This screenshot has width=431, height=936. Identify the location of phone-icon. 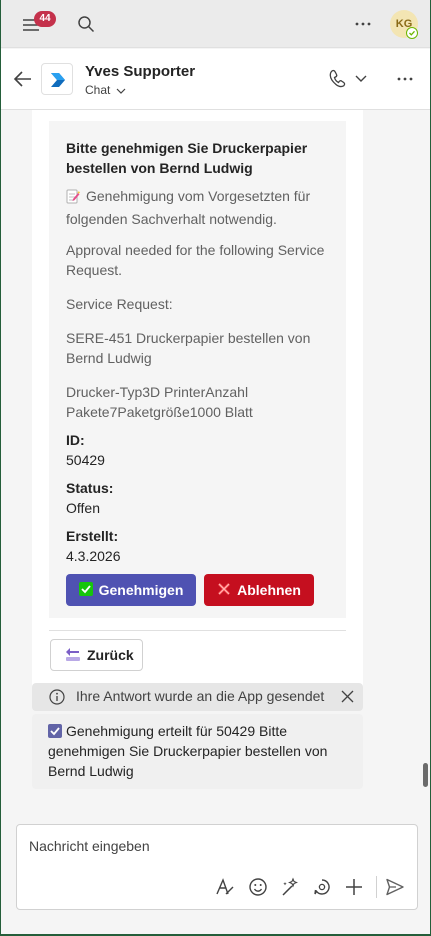
(337, 78).